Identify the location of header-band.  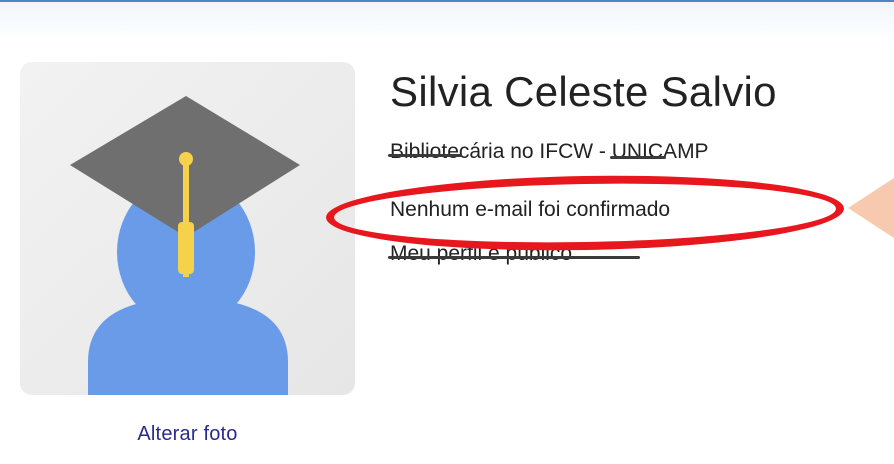
(447, 22).